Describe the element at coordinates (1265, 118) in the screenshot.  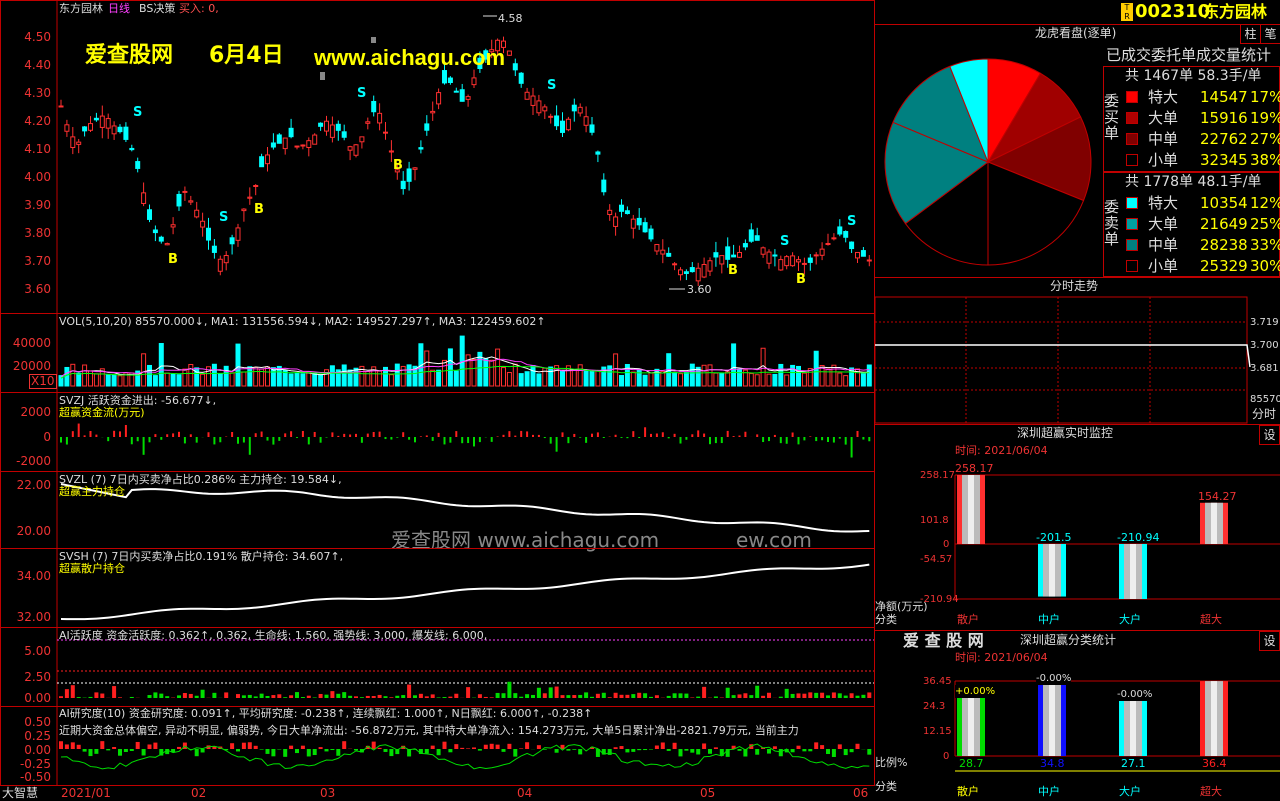
I see `buy-row-pct: 19%` at that location.